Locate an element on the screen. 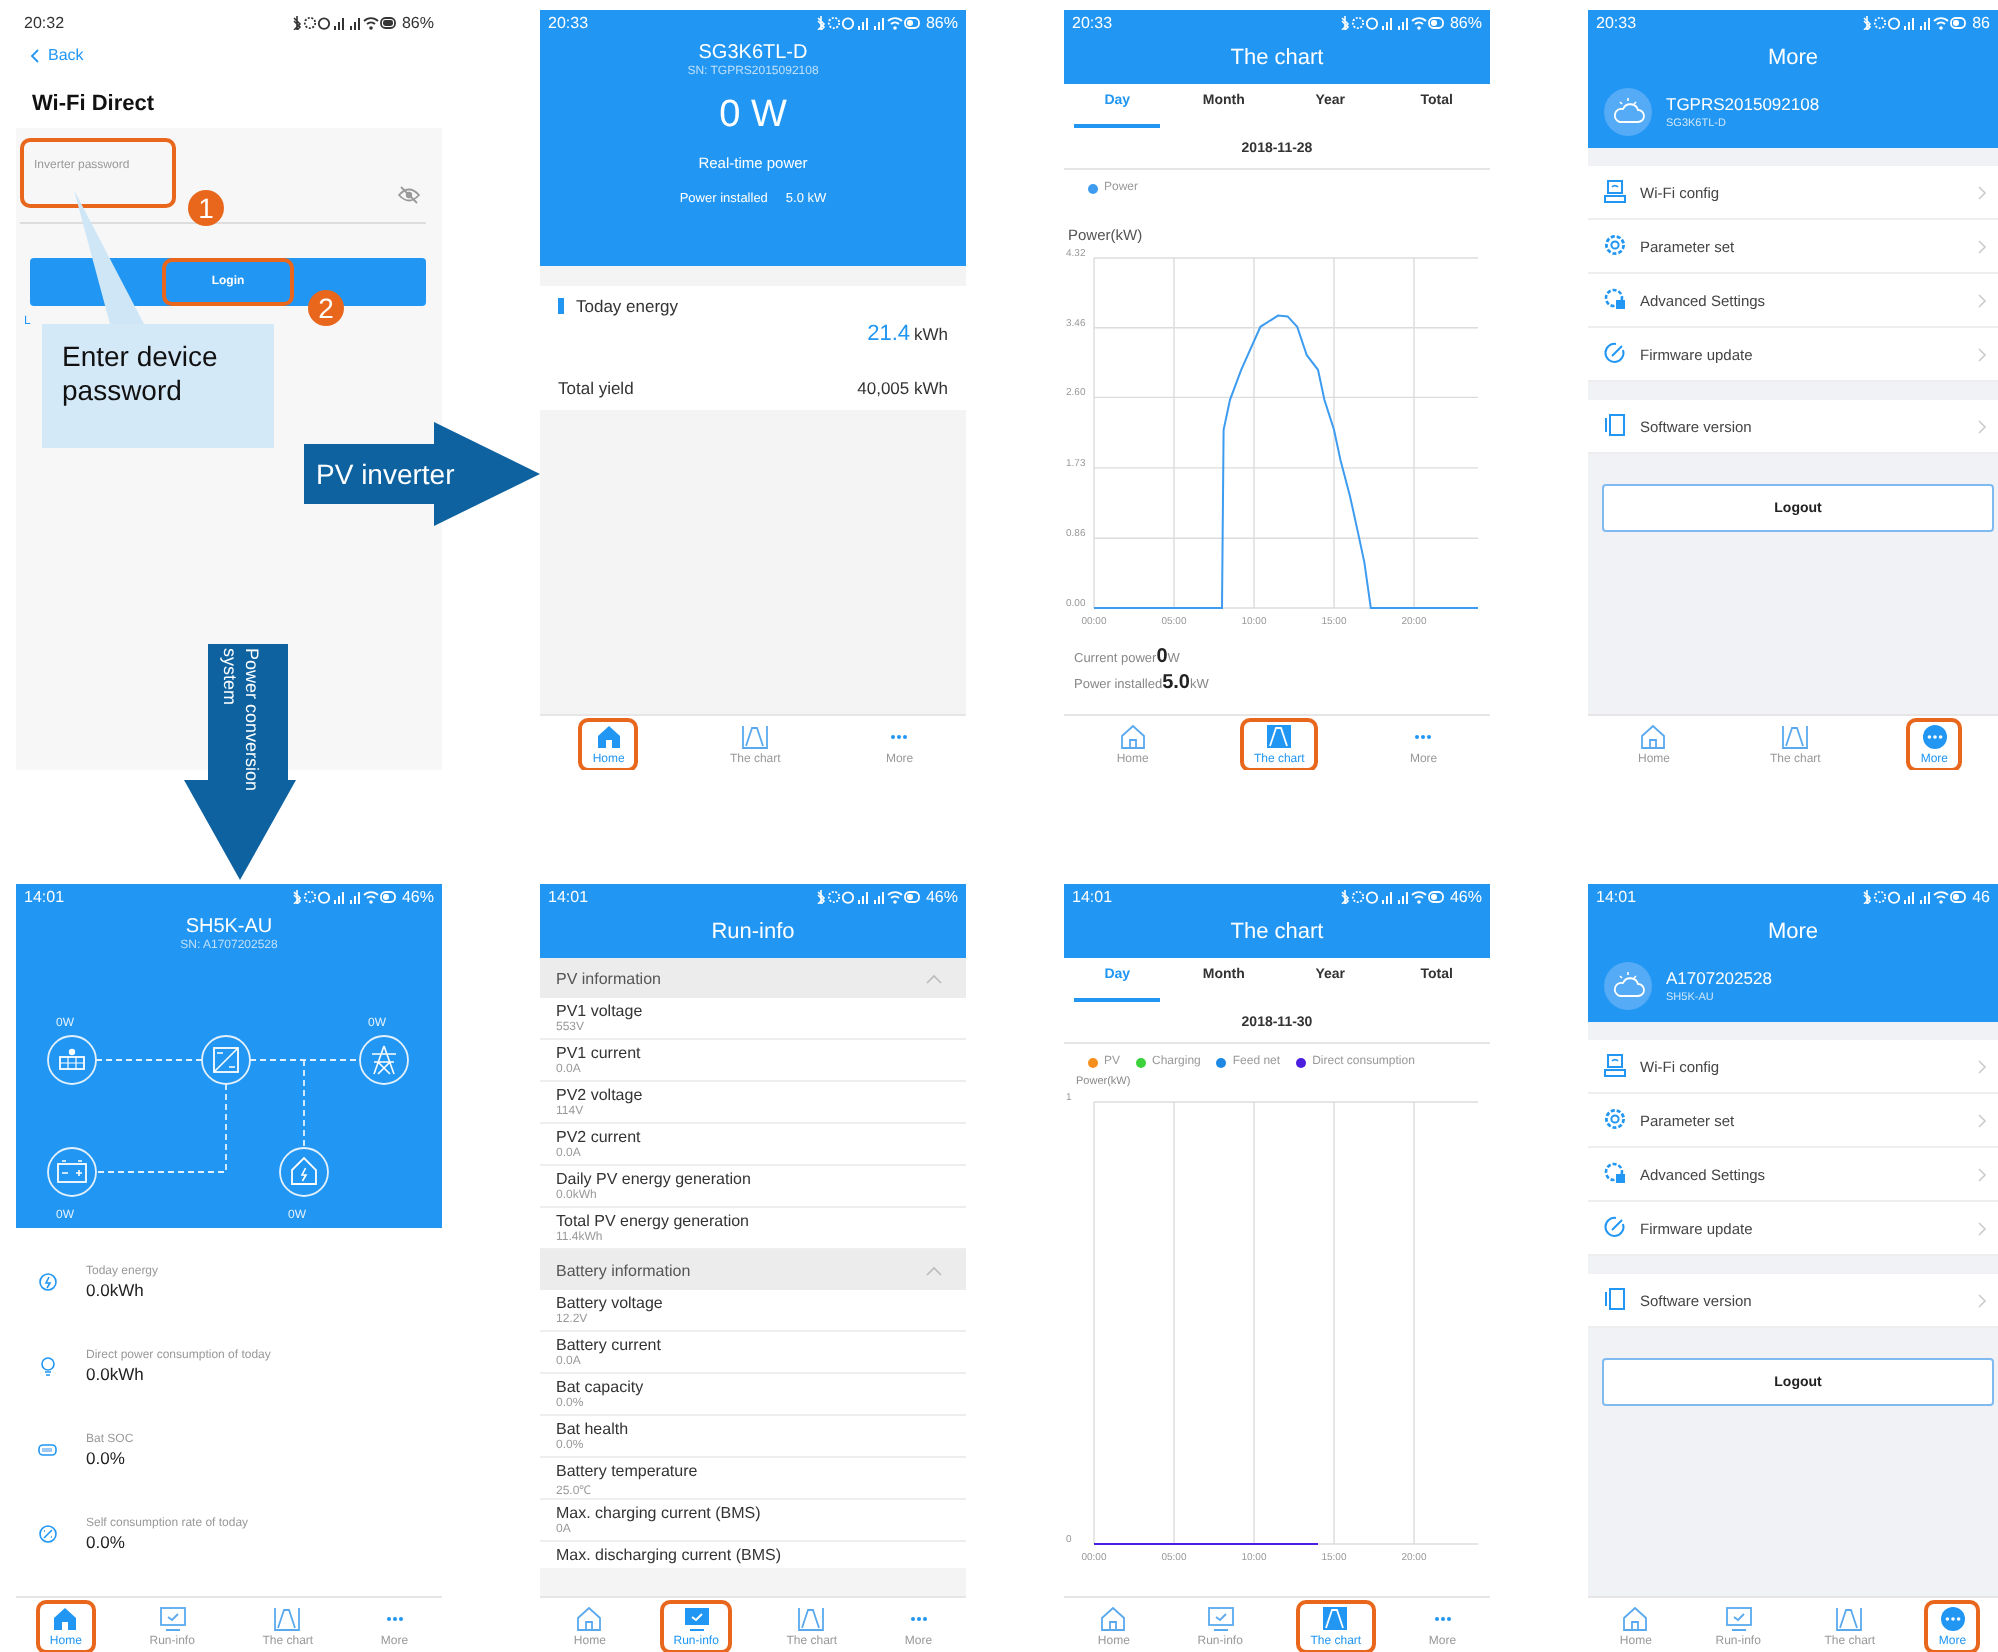 The width and height of the screenshot is (1998, 1652). section-header: PV information is located at coordinates (753, 978).